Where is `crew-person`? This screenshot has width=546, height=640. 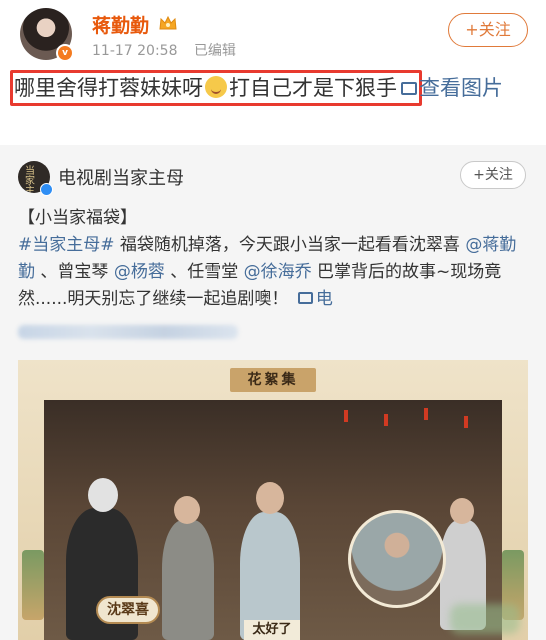
crew-person is located at coordinates (188, 580).